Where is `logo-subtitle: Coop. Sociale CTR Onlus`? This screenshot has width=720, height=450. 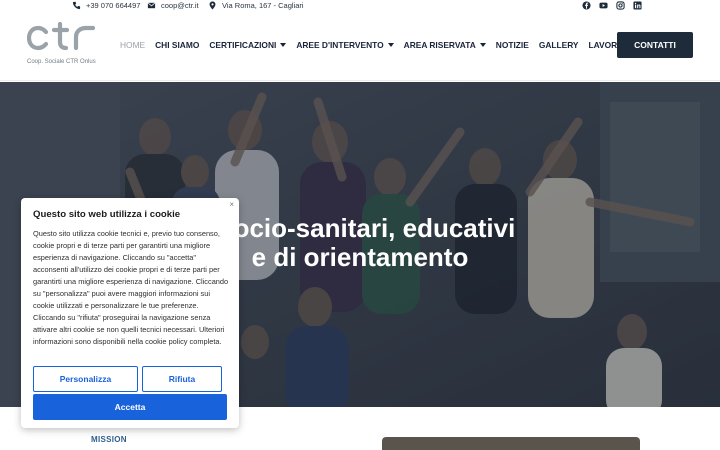
logo-subtitle: Coop. Sociale CTR Onlus is located at coordinates (61, 62).